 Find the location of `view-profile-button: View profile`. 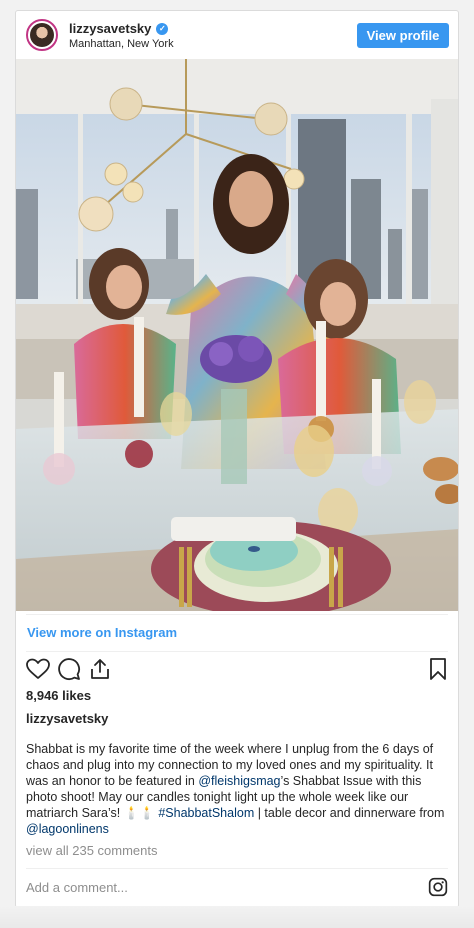

view-profile-button: View profile is located at coordinates (403, 35).